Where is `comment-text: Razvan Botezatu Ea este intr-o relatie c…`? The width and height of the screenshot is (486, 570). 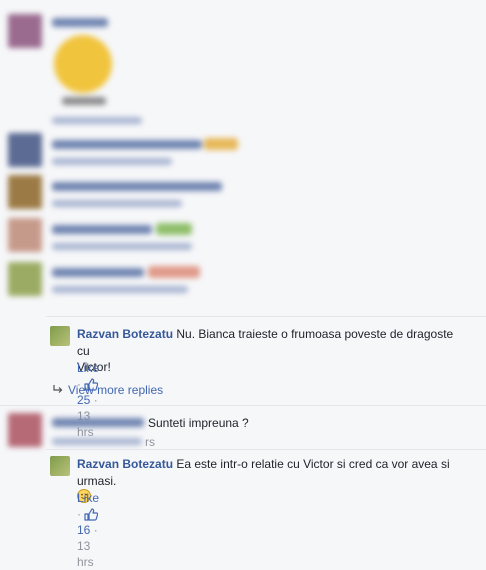
comment-text: Razvan Botezatu Ea este intr-o relatie c… is located at coordinates (279, 464).